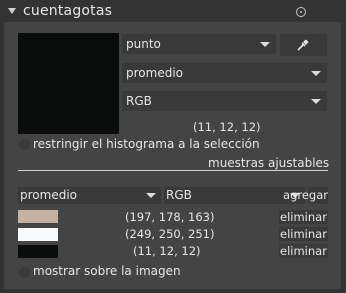  Describe the element at coordinates (227, 127) in the screenshot. I see `picked-color-value: (11, 12, 12)` at that location.